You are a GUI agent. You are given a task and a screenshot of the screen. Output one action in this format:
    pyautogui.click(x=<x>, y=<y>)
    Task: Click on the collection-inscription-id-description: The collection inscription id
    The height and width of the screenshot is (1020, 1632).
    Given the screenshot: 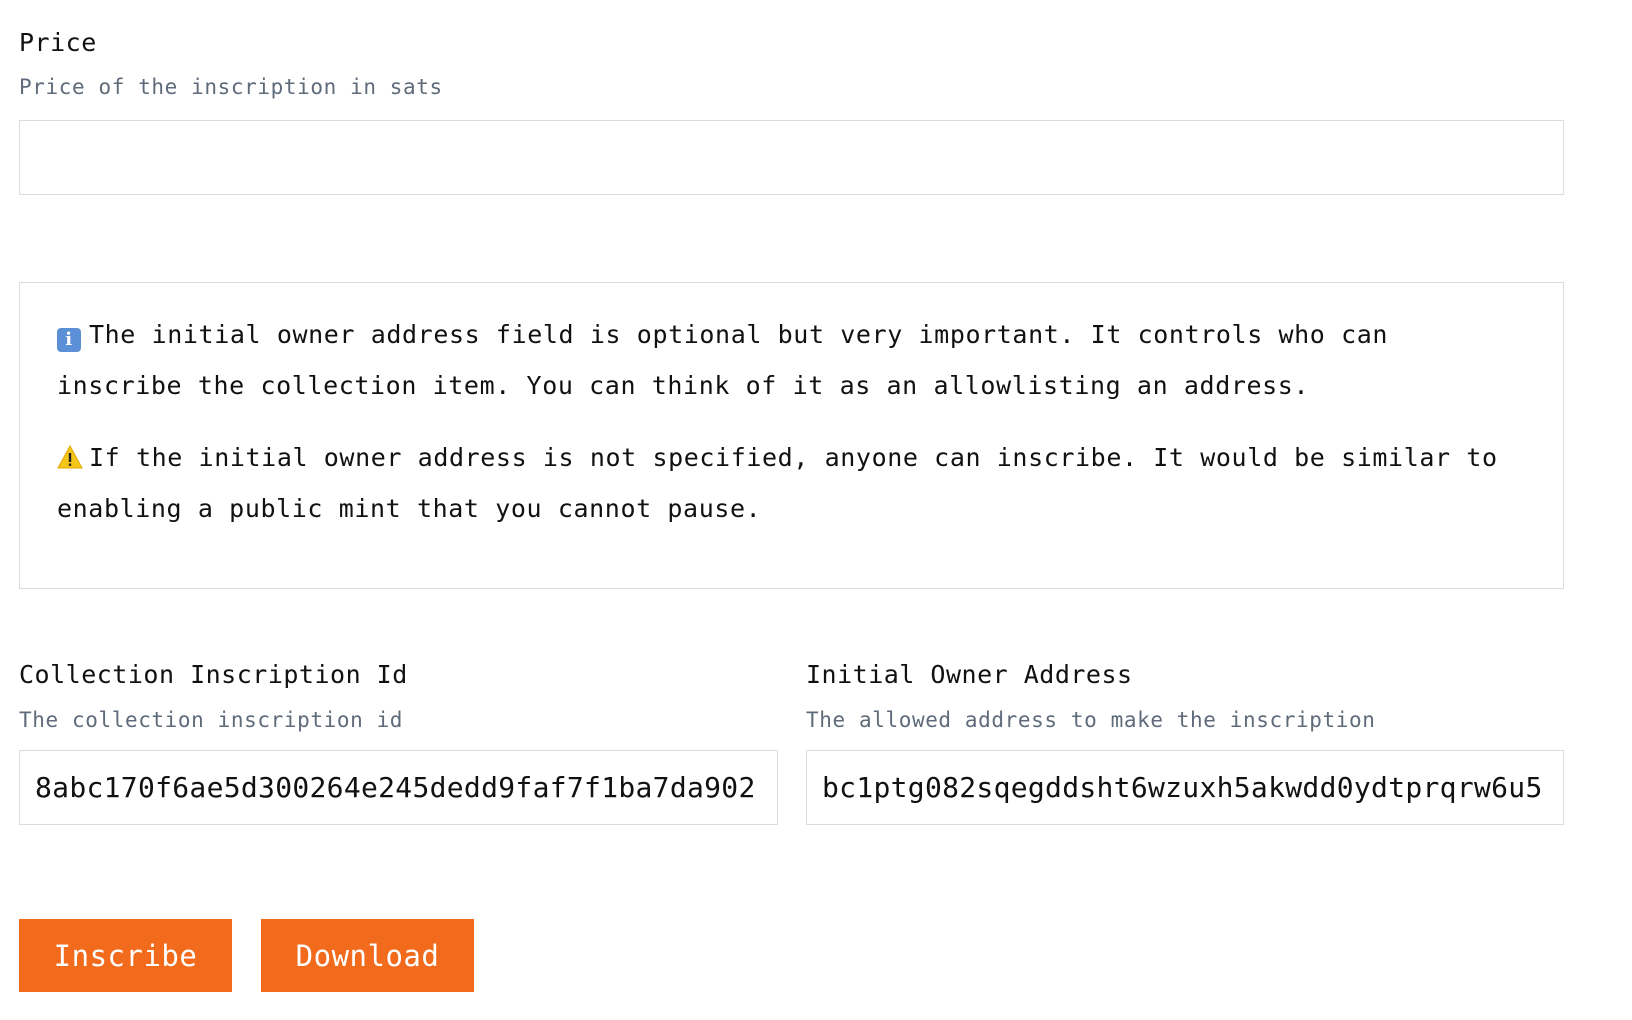 What is the action you would take?
    pyautogui.click(x=211, y=720)
    